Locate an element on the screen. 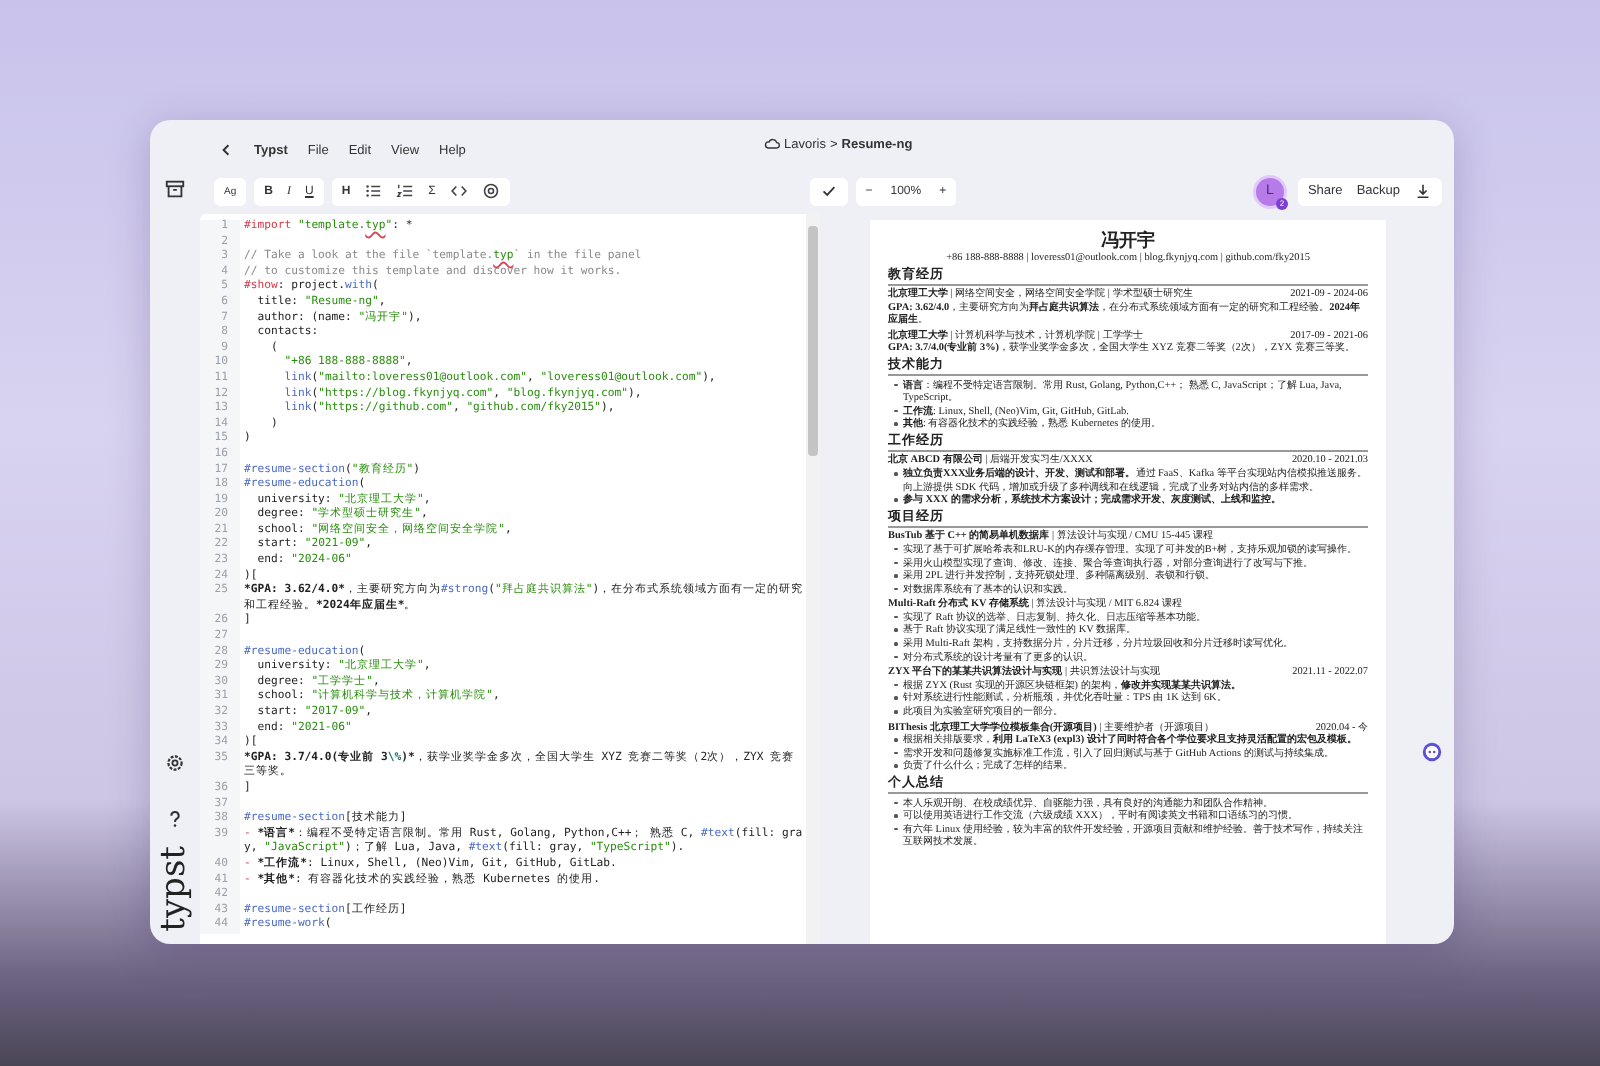  archive-icon is located at coordinates (175, 189).